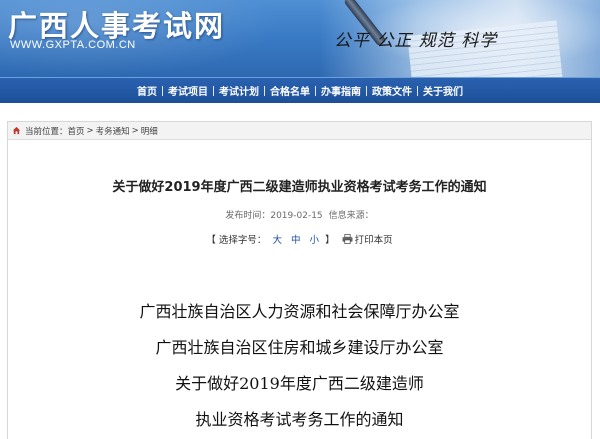 Image resolution: width=600 pixels, height=439 pixels. I want to click on body-line-4: 执业资格考试考务工作的通知, so click(299, 419).